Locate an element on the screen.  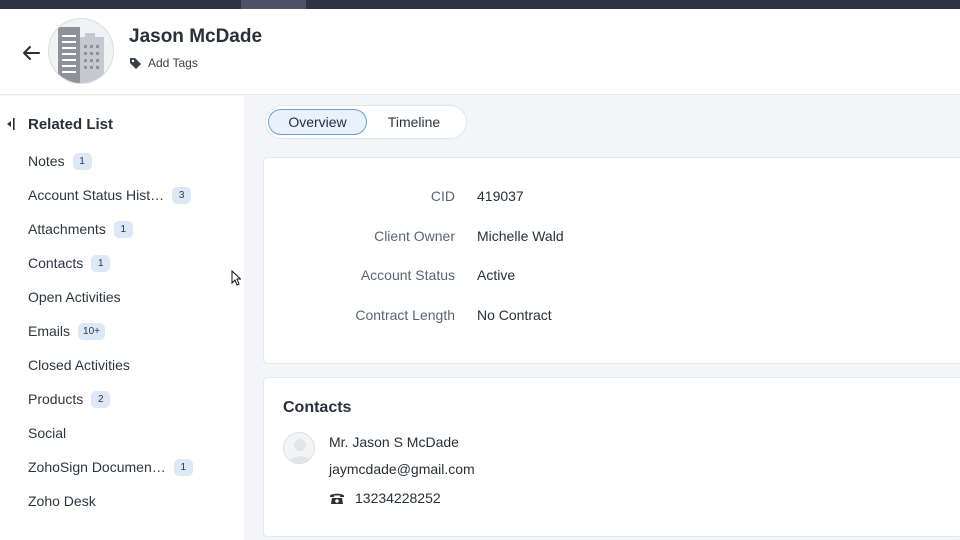
sidebar-item-zohosign-documents: ZohoSign Documen… 1 is located at coordinates (110, 467).